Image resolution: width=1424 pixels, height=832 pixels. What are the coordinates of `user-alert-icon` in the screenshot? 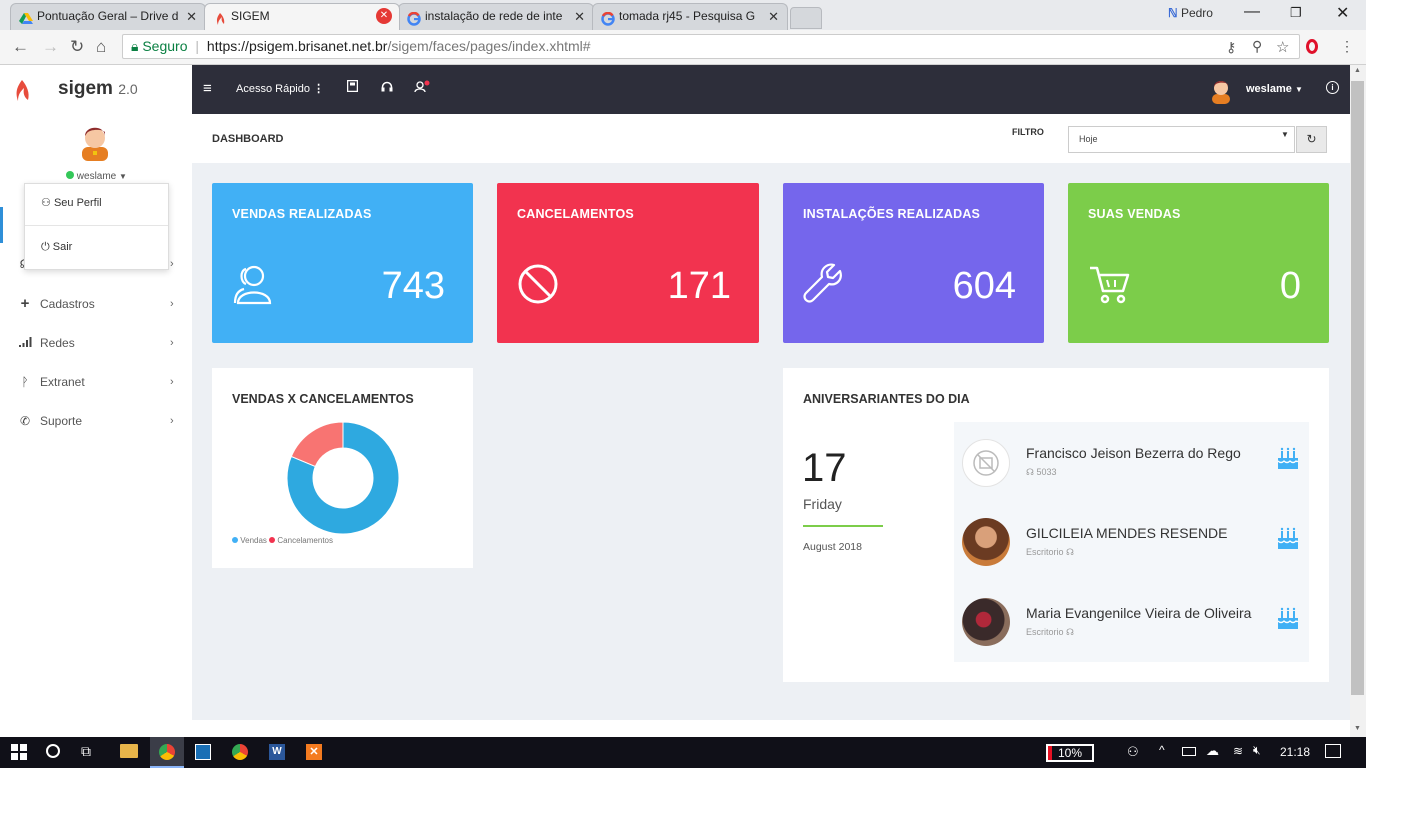 It's located at (422, 88).